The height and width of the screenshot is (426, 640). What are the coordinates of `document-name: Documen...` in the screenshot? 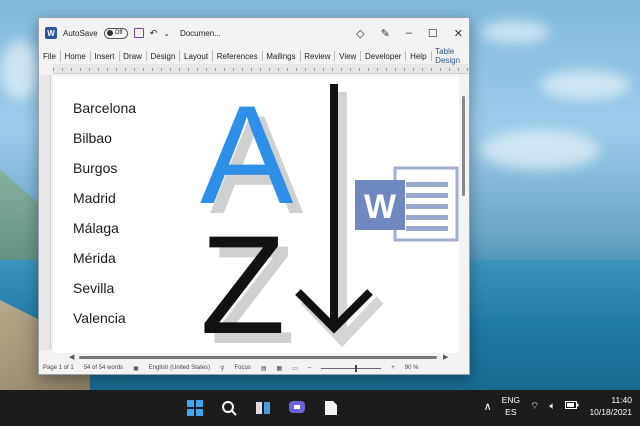 It's located at (200, 33).